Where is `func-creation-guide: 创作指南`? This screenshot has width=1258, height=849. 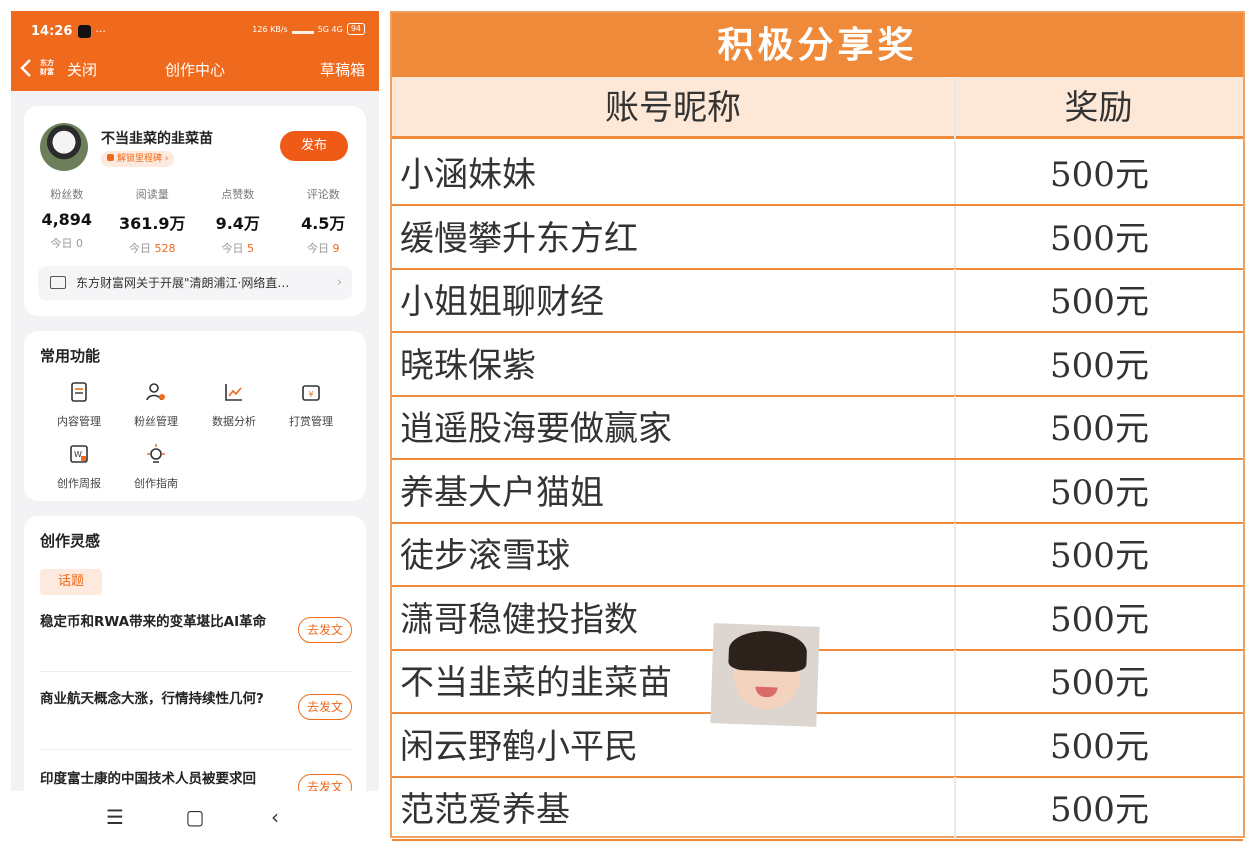
func-creation-guide: 创作指南 is located at coordinates (156, 467).